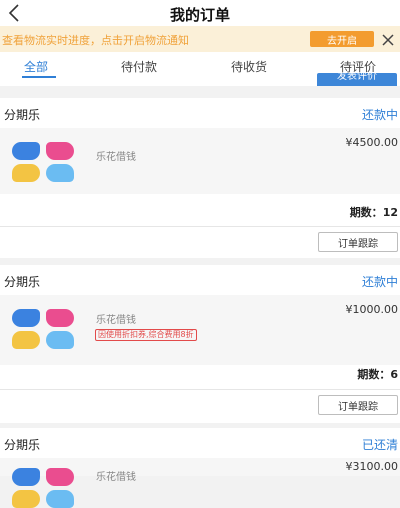 The image size is (400, 508). What do you see at coordinates (372, 466) in the screenshot?
I see `product-price: ¥3100.00` at bounding box center [372, 466].